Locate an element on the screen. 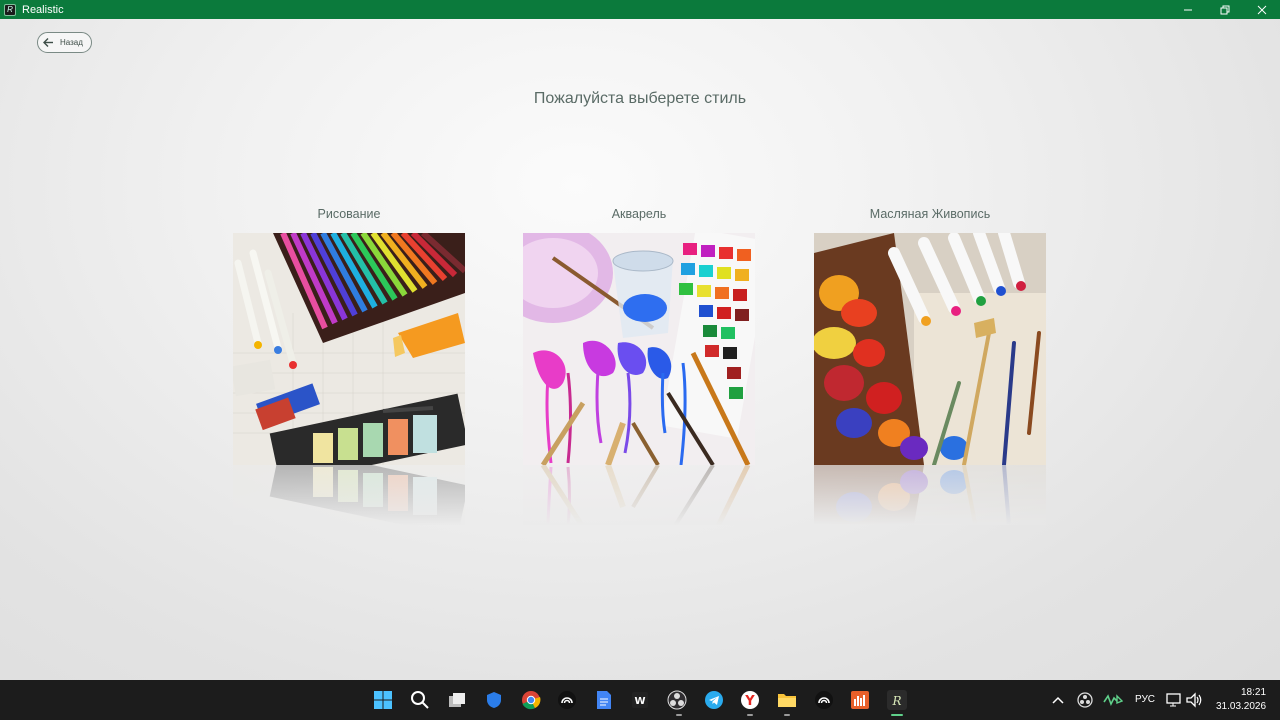  card-label: Акварель is located at coordinates (639, 214).